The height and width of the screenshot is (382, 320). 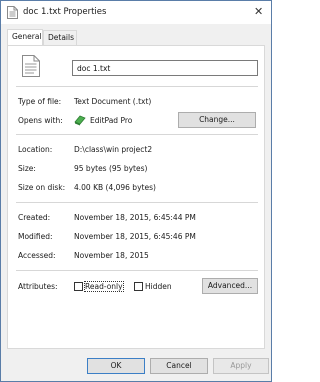 I want to click on location-value: D:\class\win project2, so click(x=113, y=149).